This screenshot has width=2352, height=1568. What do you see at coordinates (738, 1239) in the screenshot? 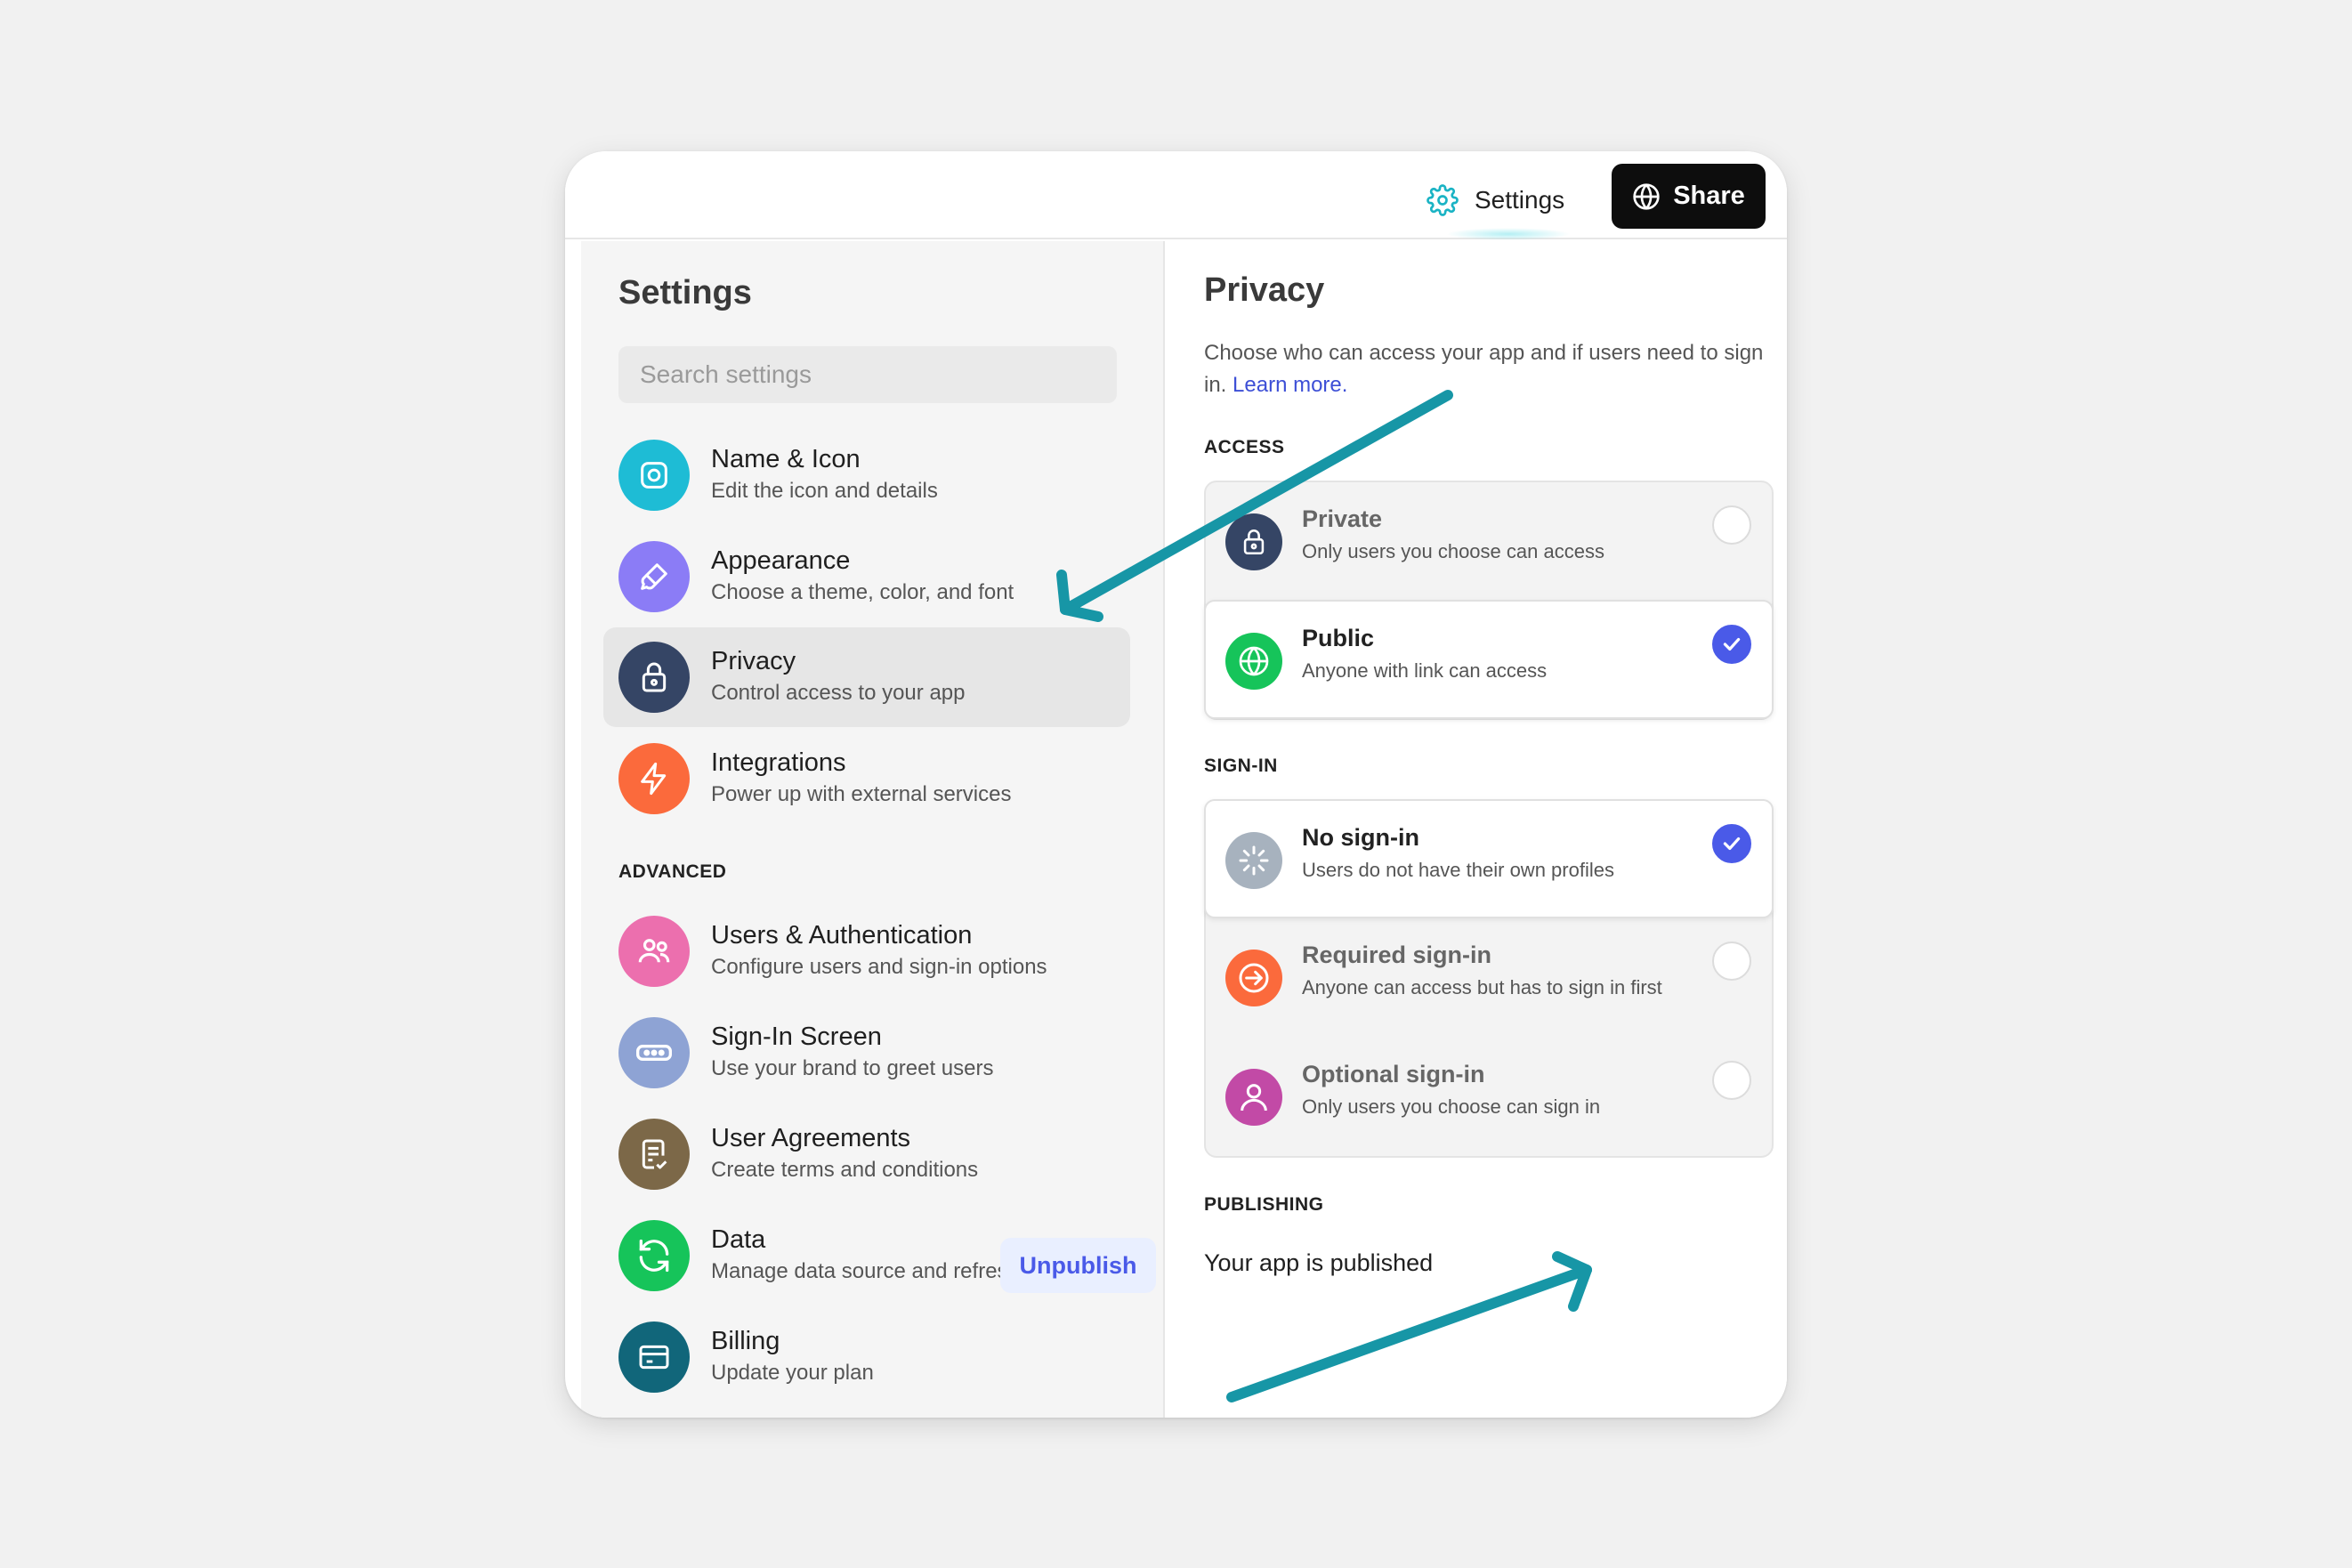
I see `sidebar-item-title: Data` at bounding box center [738, 1239].